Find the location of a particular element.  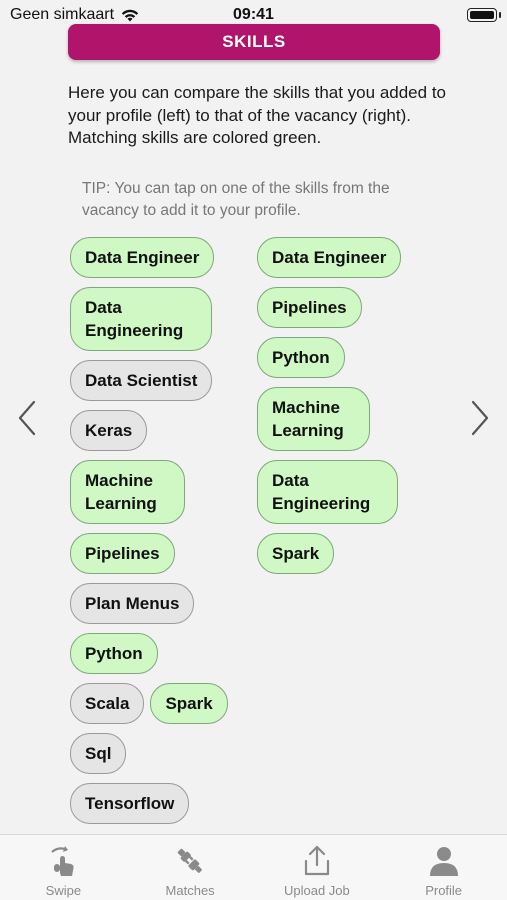

tab-swipe-label: Swipe is located at coordinates (63, 890).